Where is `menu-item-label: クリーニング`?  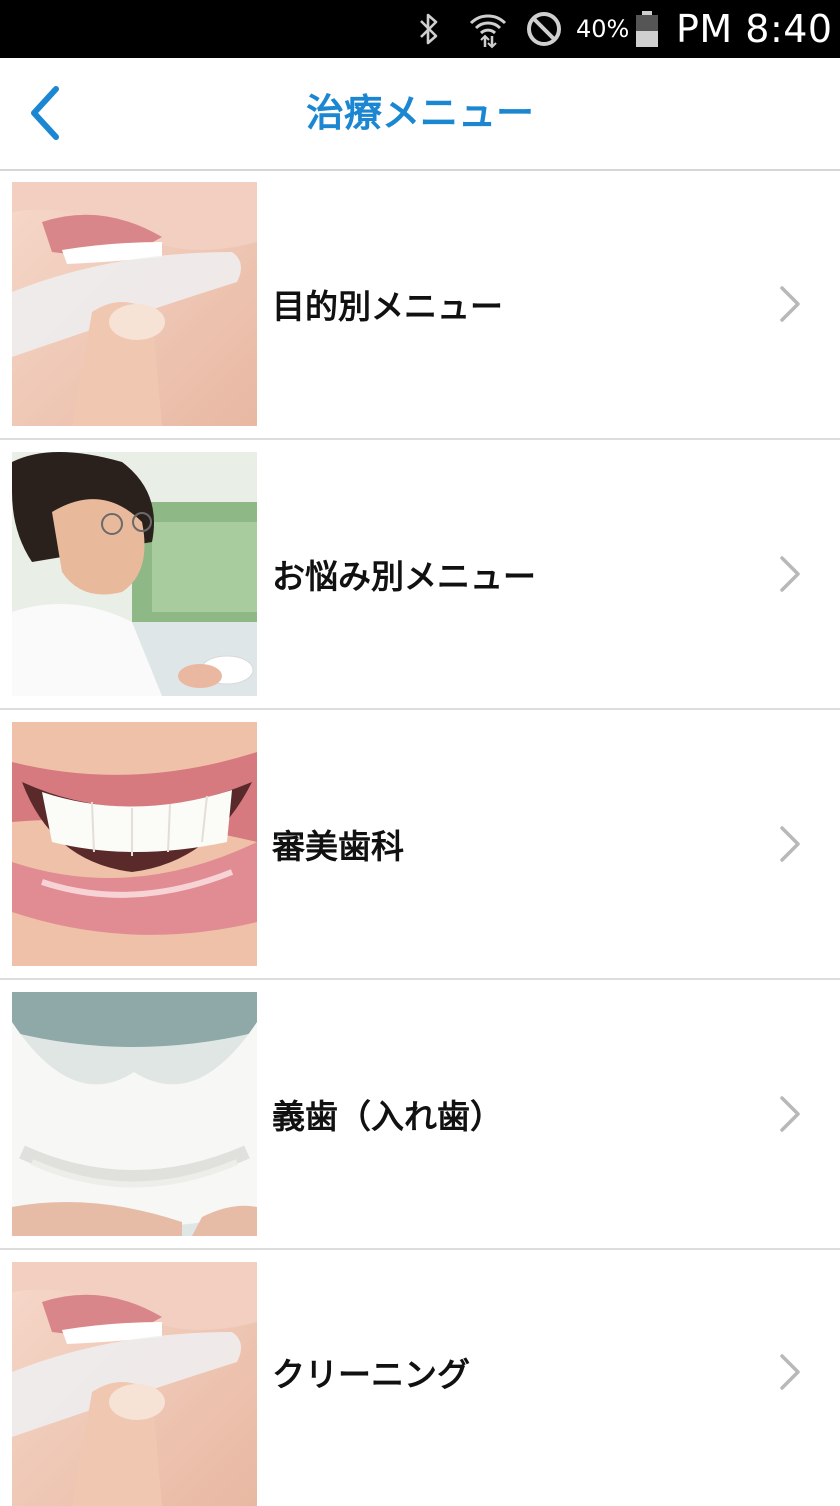 menu-item-label: クリーニング is located at coordinates (371, 1374).